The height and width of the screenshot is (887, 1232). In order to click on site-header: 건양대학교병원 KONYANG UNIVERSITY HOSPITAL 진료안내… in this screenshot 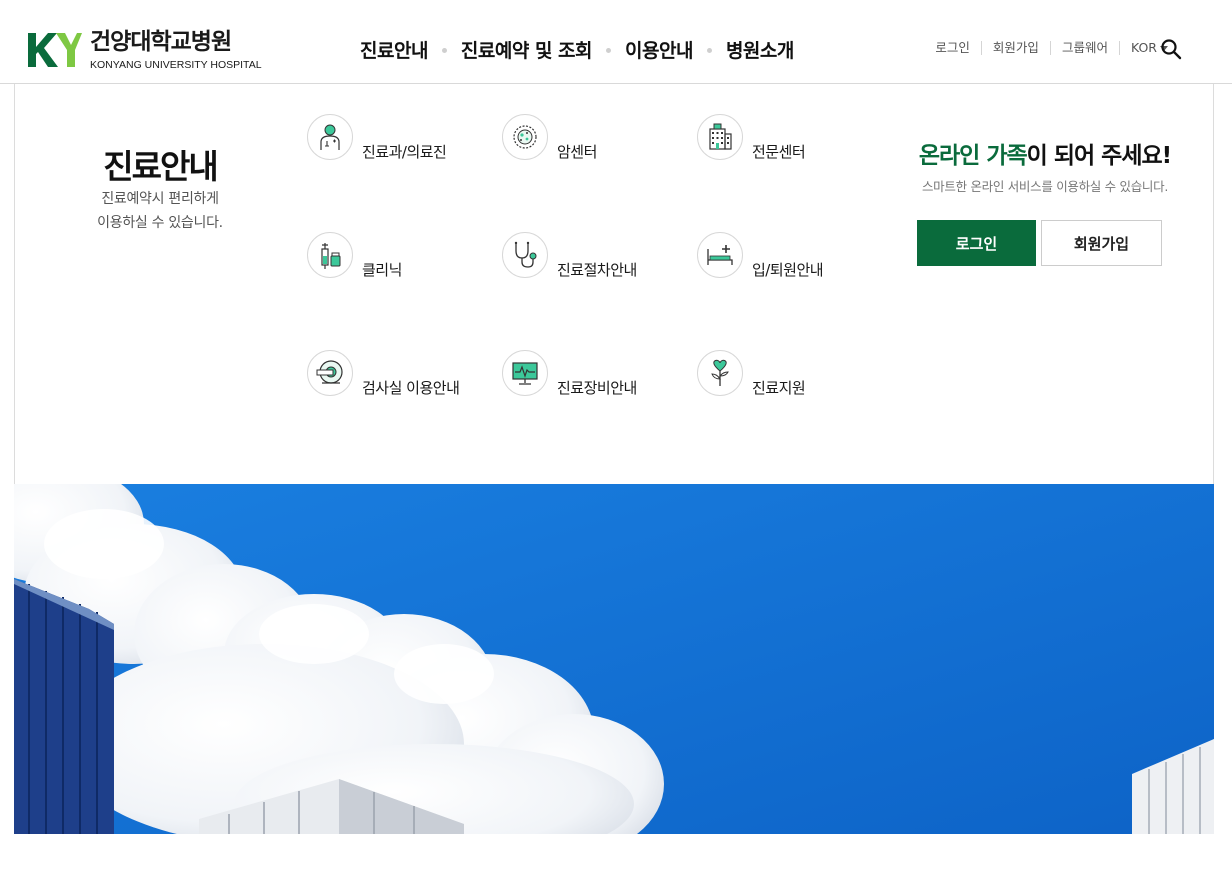, I will do `click(616, 42)`.